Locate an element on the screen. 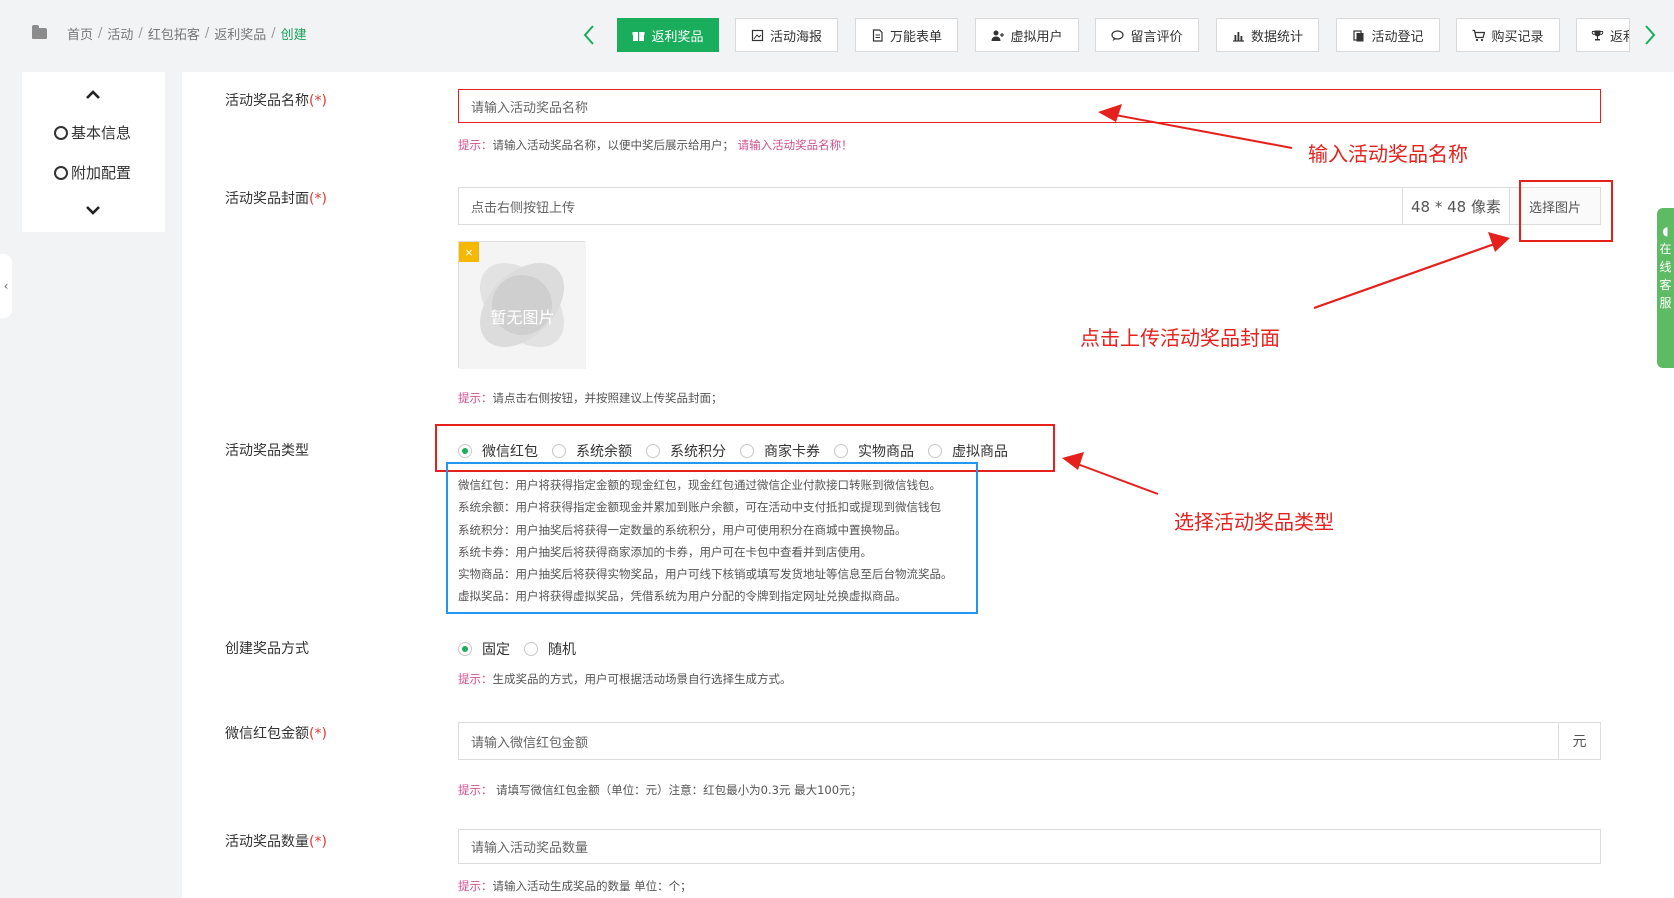 The width and height of the screenshot is (1674, 898). prize-cover-input: 点击右侧按钮上传 48 * 48 像素 选择图片 is located at coordinates (1029, 206).